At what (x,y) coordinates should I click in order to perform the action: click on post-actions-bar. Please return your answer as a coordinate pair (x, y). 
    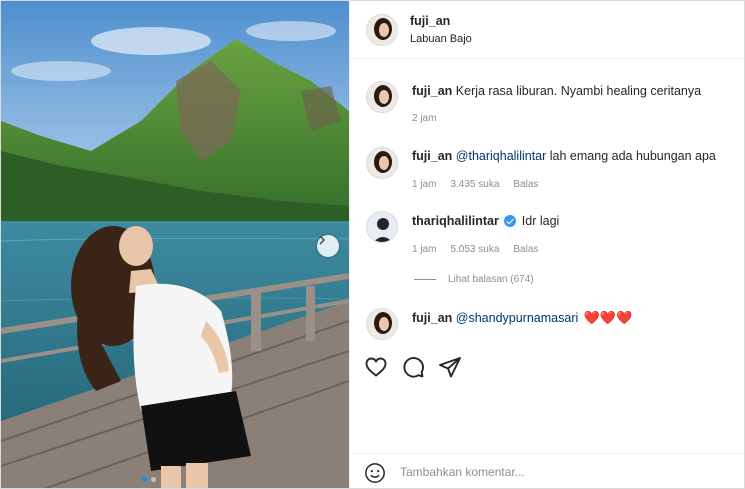
    Looking at the image, I should click on (547, 368).